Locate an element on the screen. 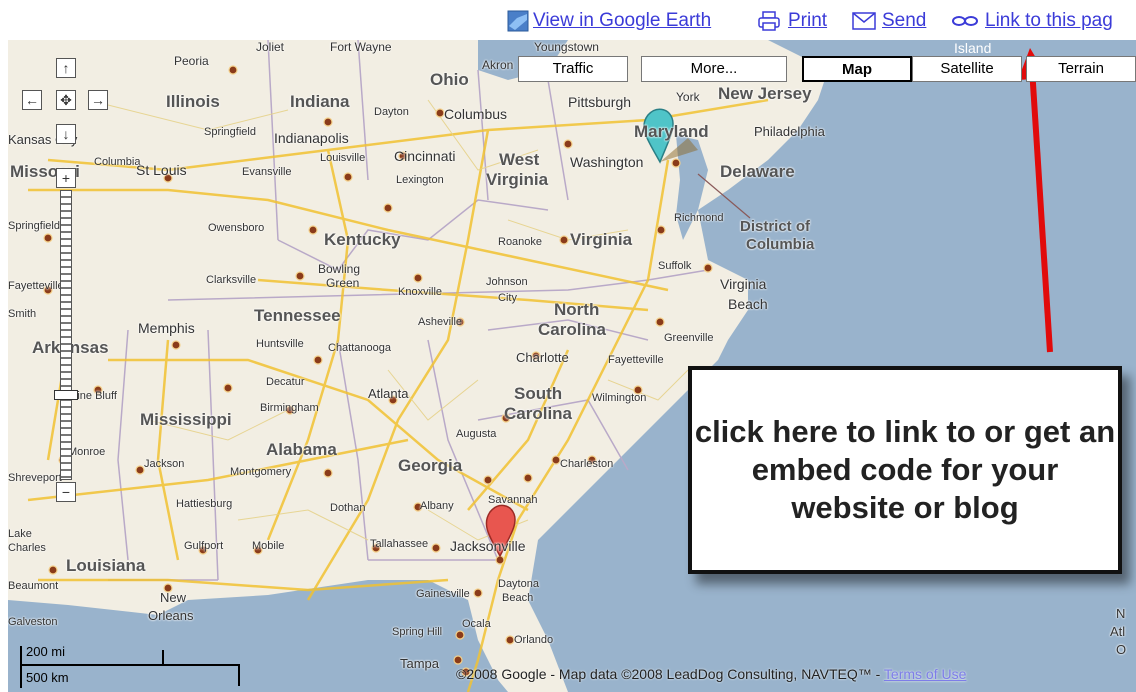 The image size is (1136, 692). city-label-york: York is located at coordinates (688, 97).